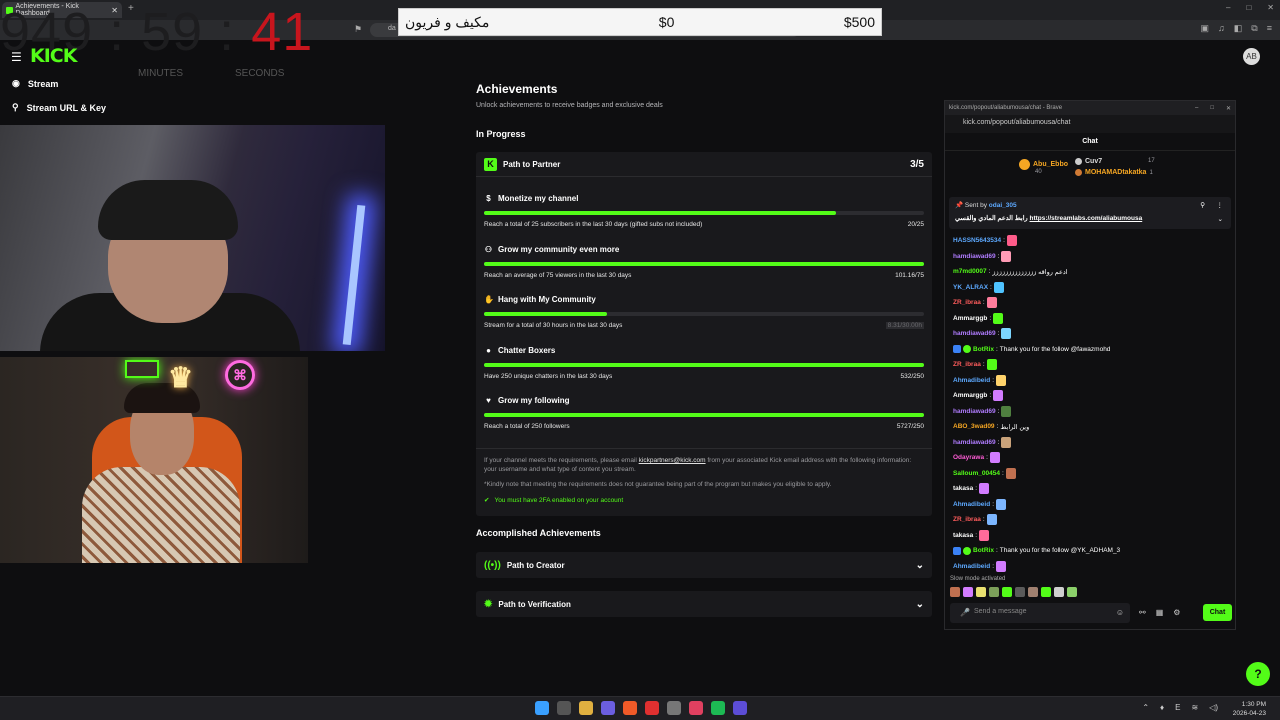 The image size is (1280, 720). What do you see at coordinates (542, 708) in the screenshot?
I see `start-icon` at bounding box center [542, 708].